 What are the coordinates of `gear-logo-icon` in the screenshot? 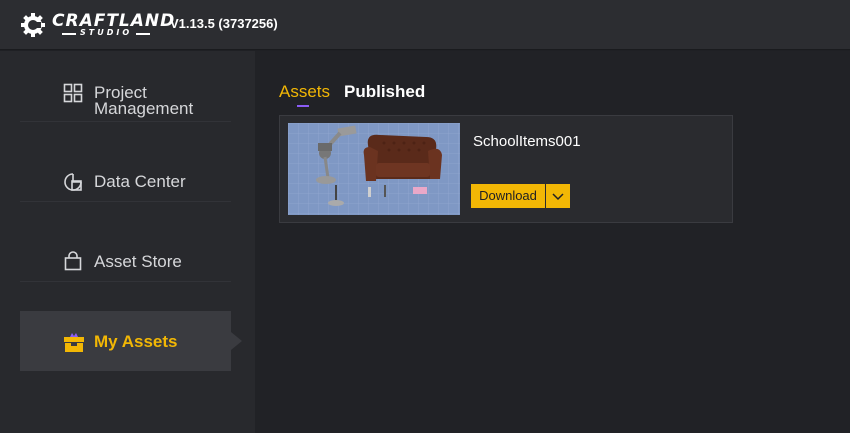 It's located at (33, 25).